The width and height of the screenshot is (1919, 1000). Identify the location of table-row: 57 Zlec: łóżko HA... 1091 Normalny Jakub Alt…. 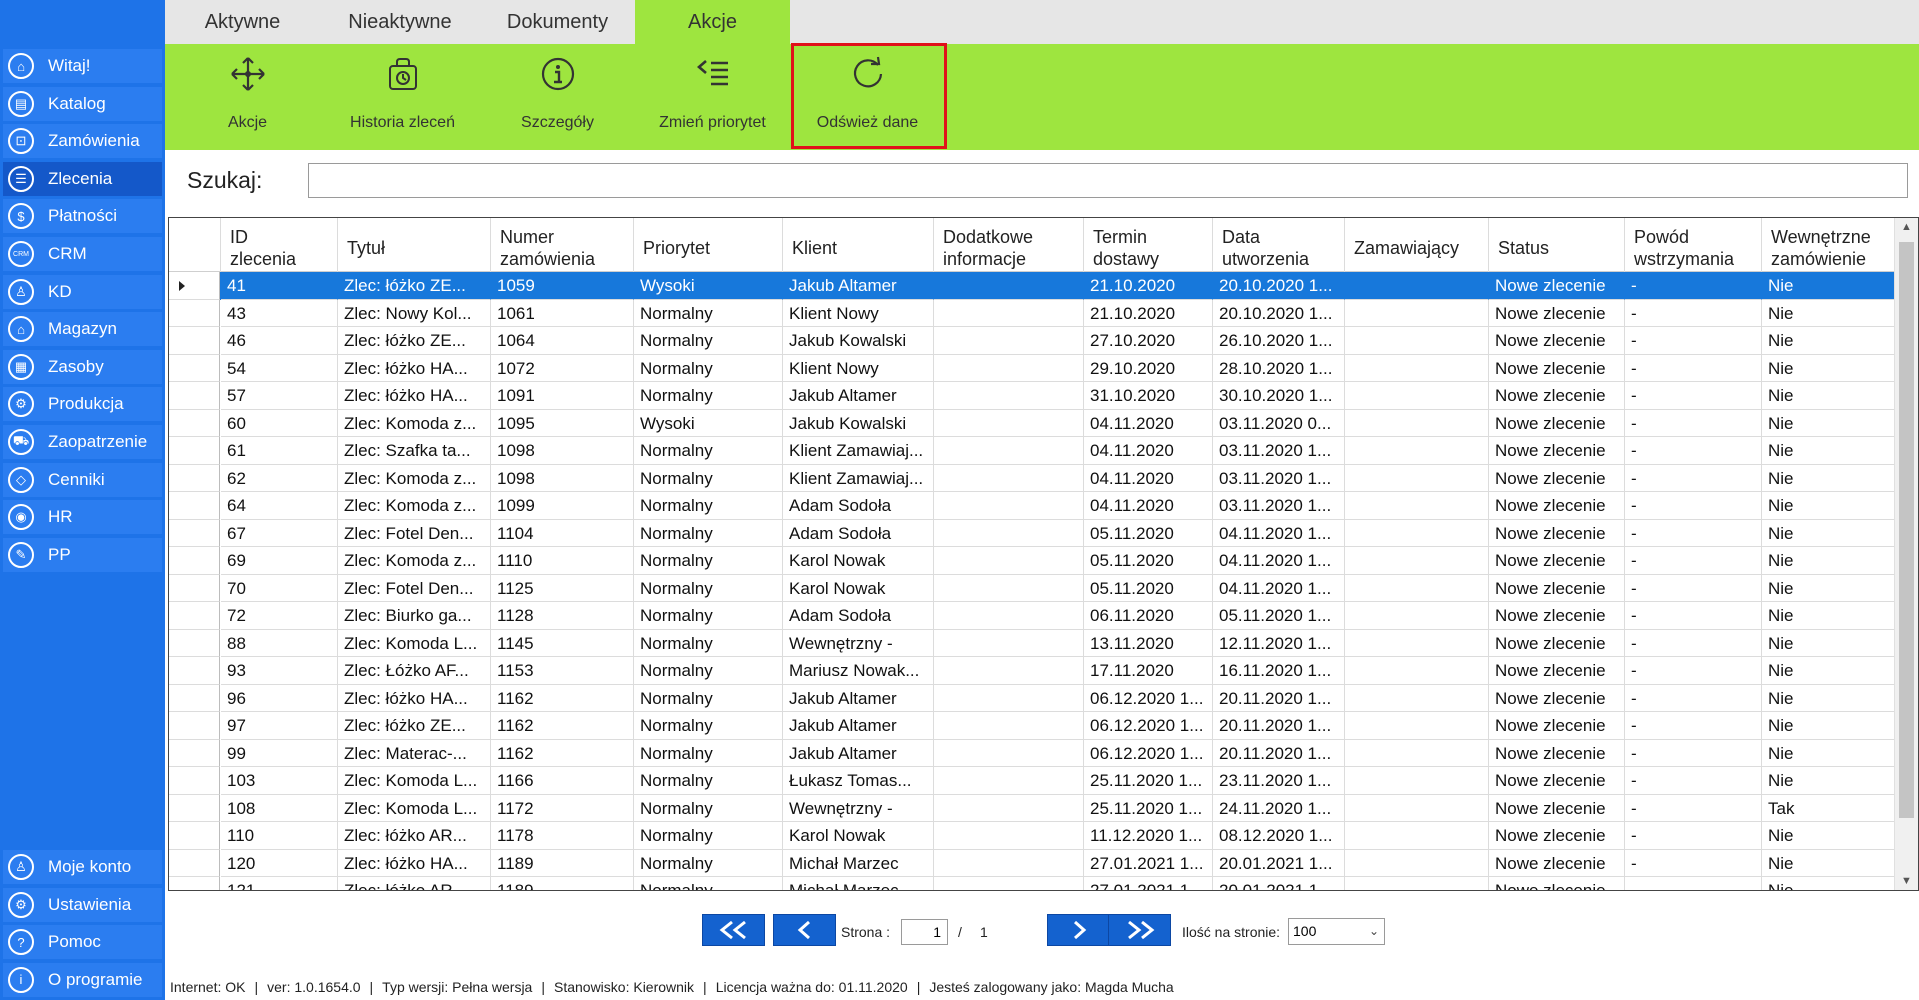
(1032, 396).